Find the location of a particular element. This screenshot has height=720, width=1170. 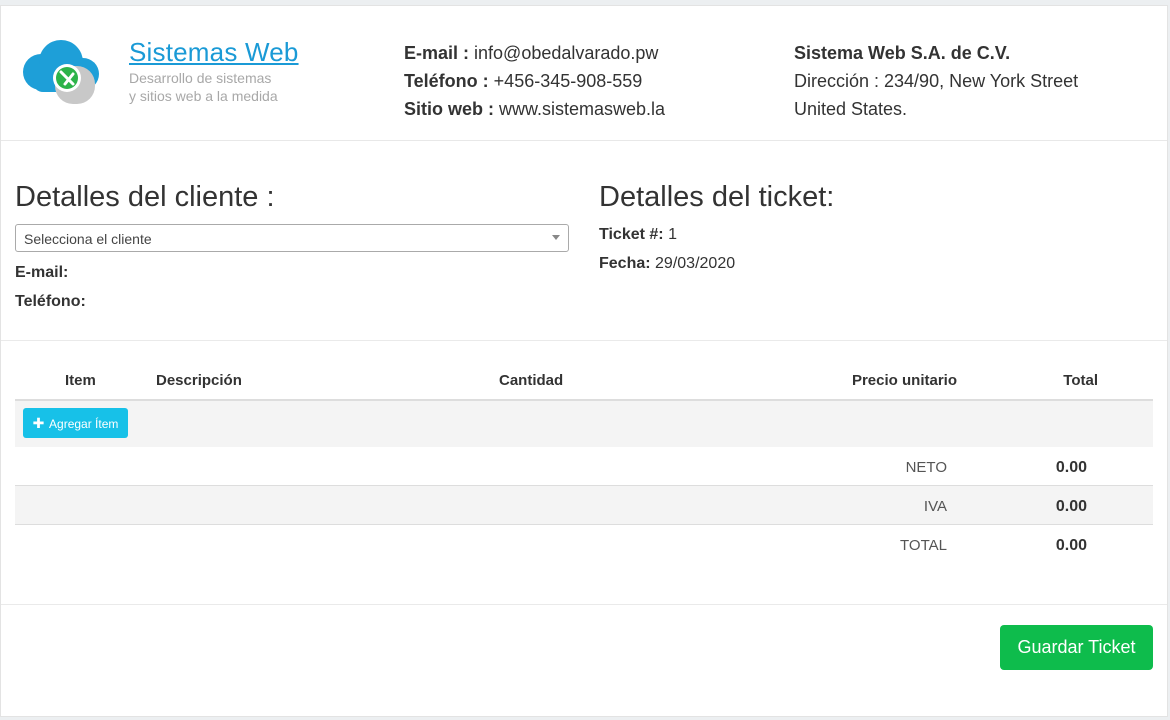

web-value: www.sistemasweb.la is located at coordinates (582, 109).